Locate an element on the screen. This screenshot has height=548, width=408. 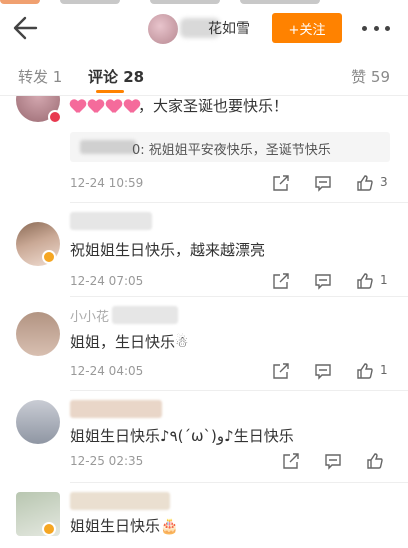
more-dots-icon is located at coordinates (364, 28).